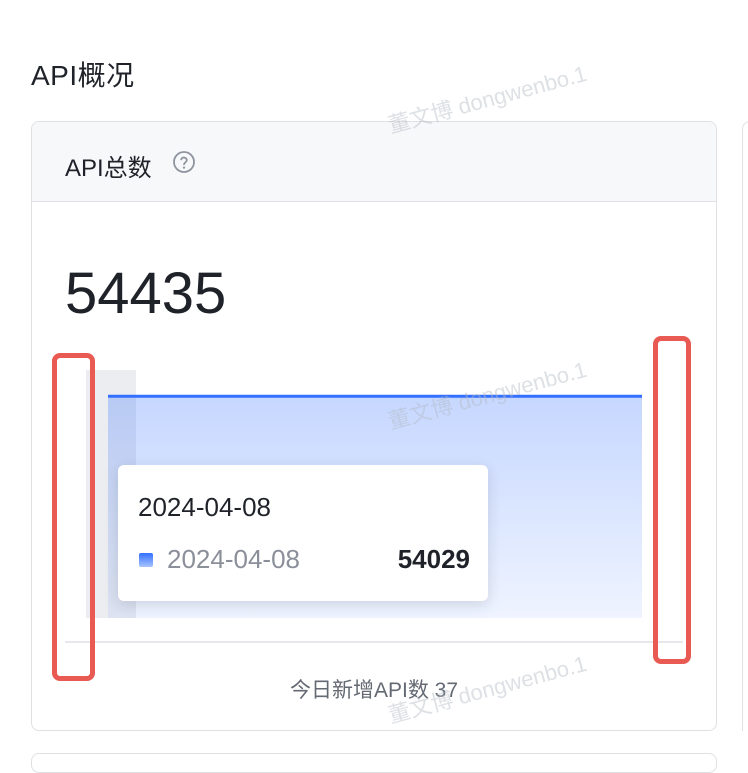 This screenshot has height=773, width=748. Describe the element at coordinates (83, 75) in the screenshot. I see `section-title: API概况` at that location.